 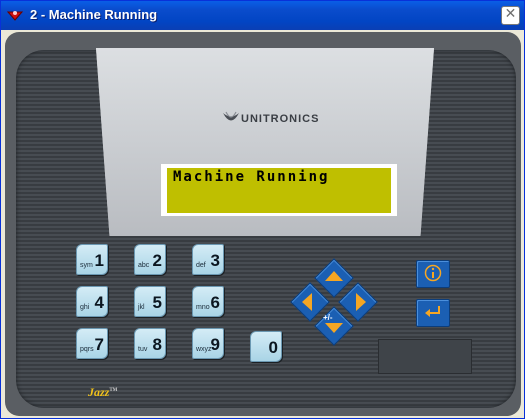 I want to click on key-letters: def, so click(x=201, y=265).